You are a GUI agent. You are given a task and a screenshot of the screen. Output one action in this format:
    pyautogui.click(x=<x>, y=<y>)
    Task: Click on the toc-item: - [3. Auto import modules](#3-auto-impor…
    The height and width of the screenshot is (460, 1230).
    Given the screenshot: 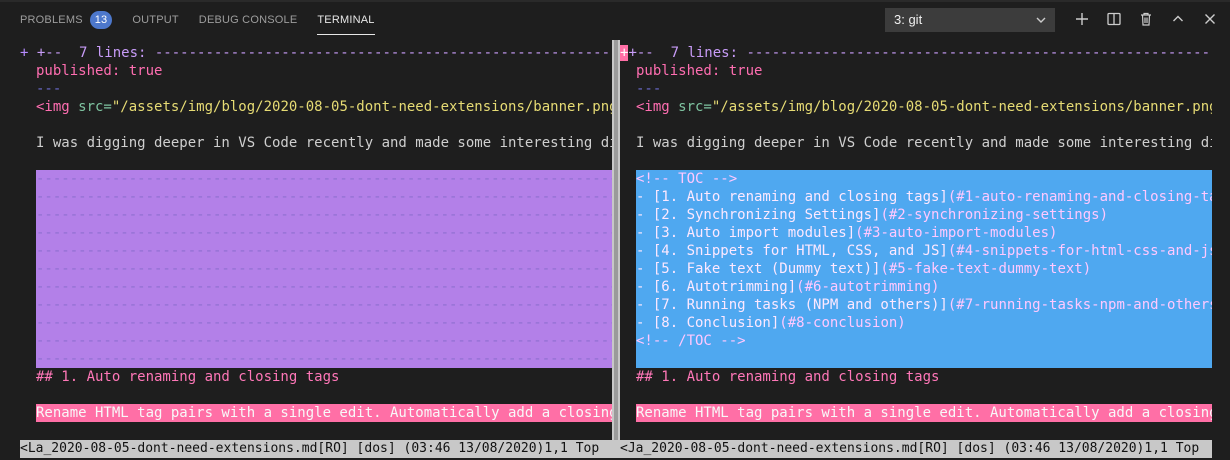 What is the action you would take?
    pyautogui.click(x=847, y=233)
    